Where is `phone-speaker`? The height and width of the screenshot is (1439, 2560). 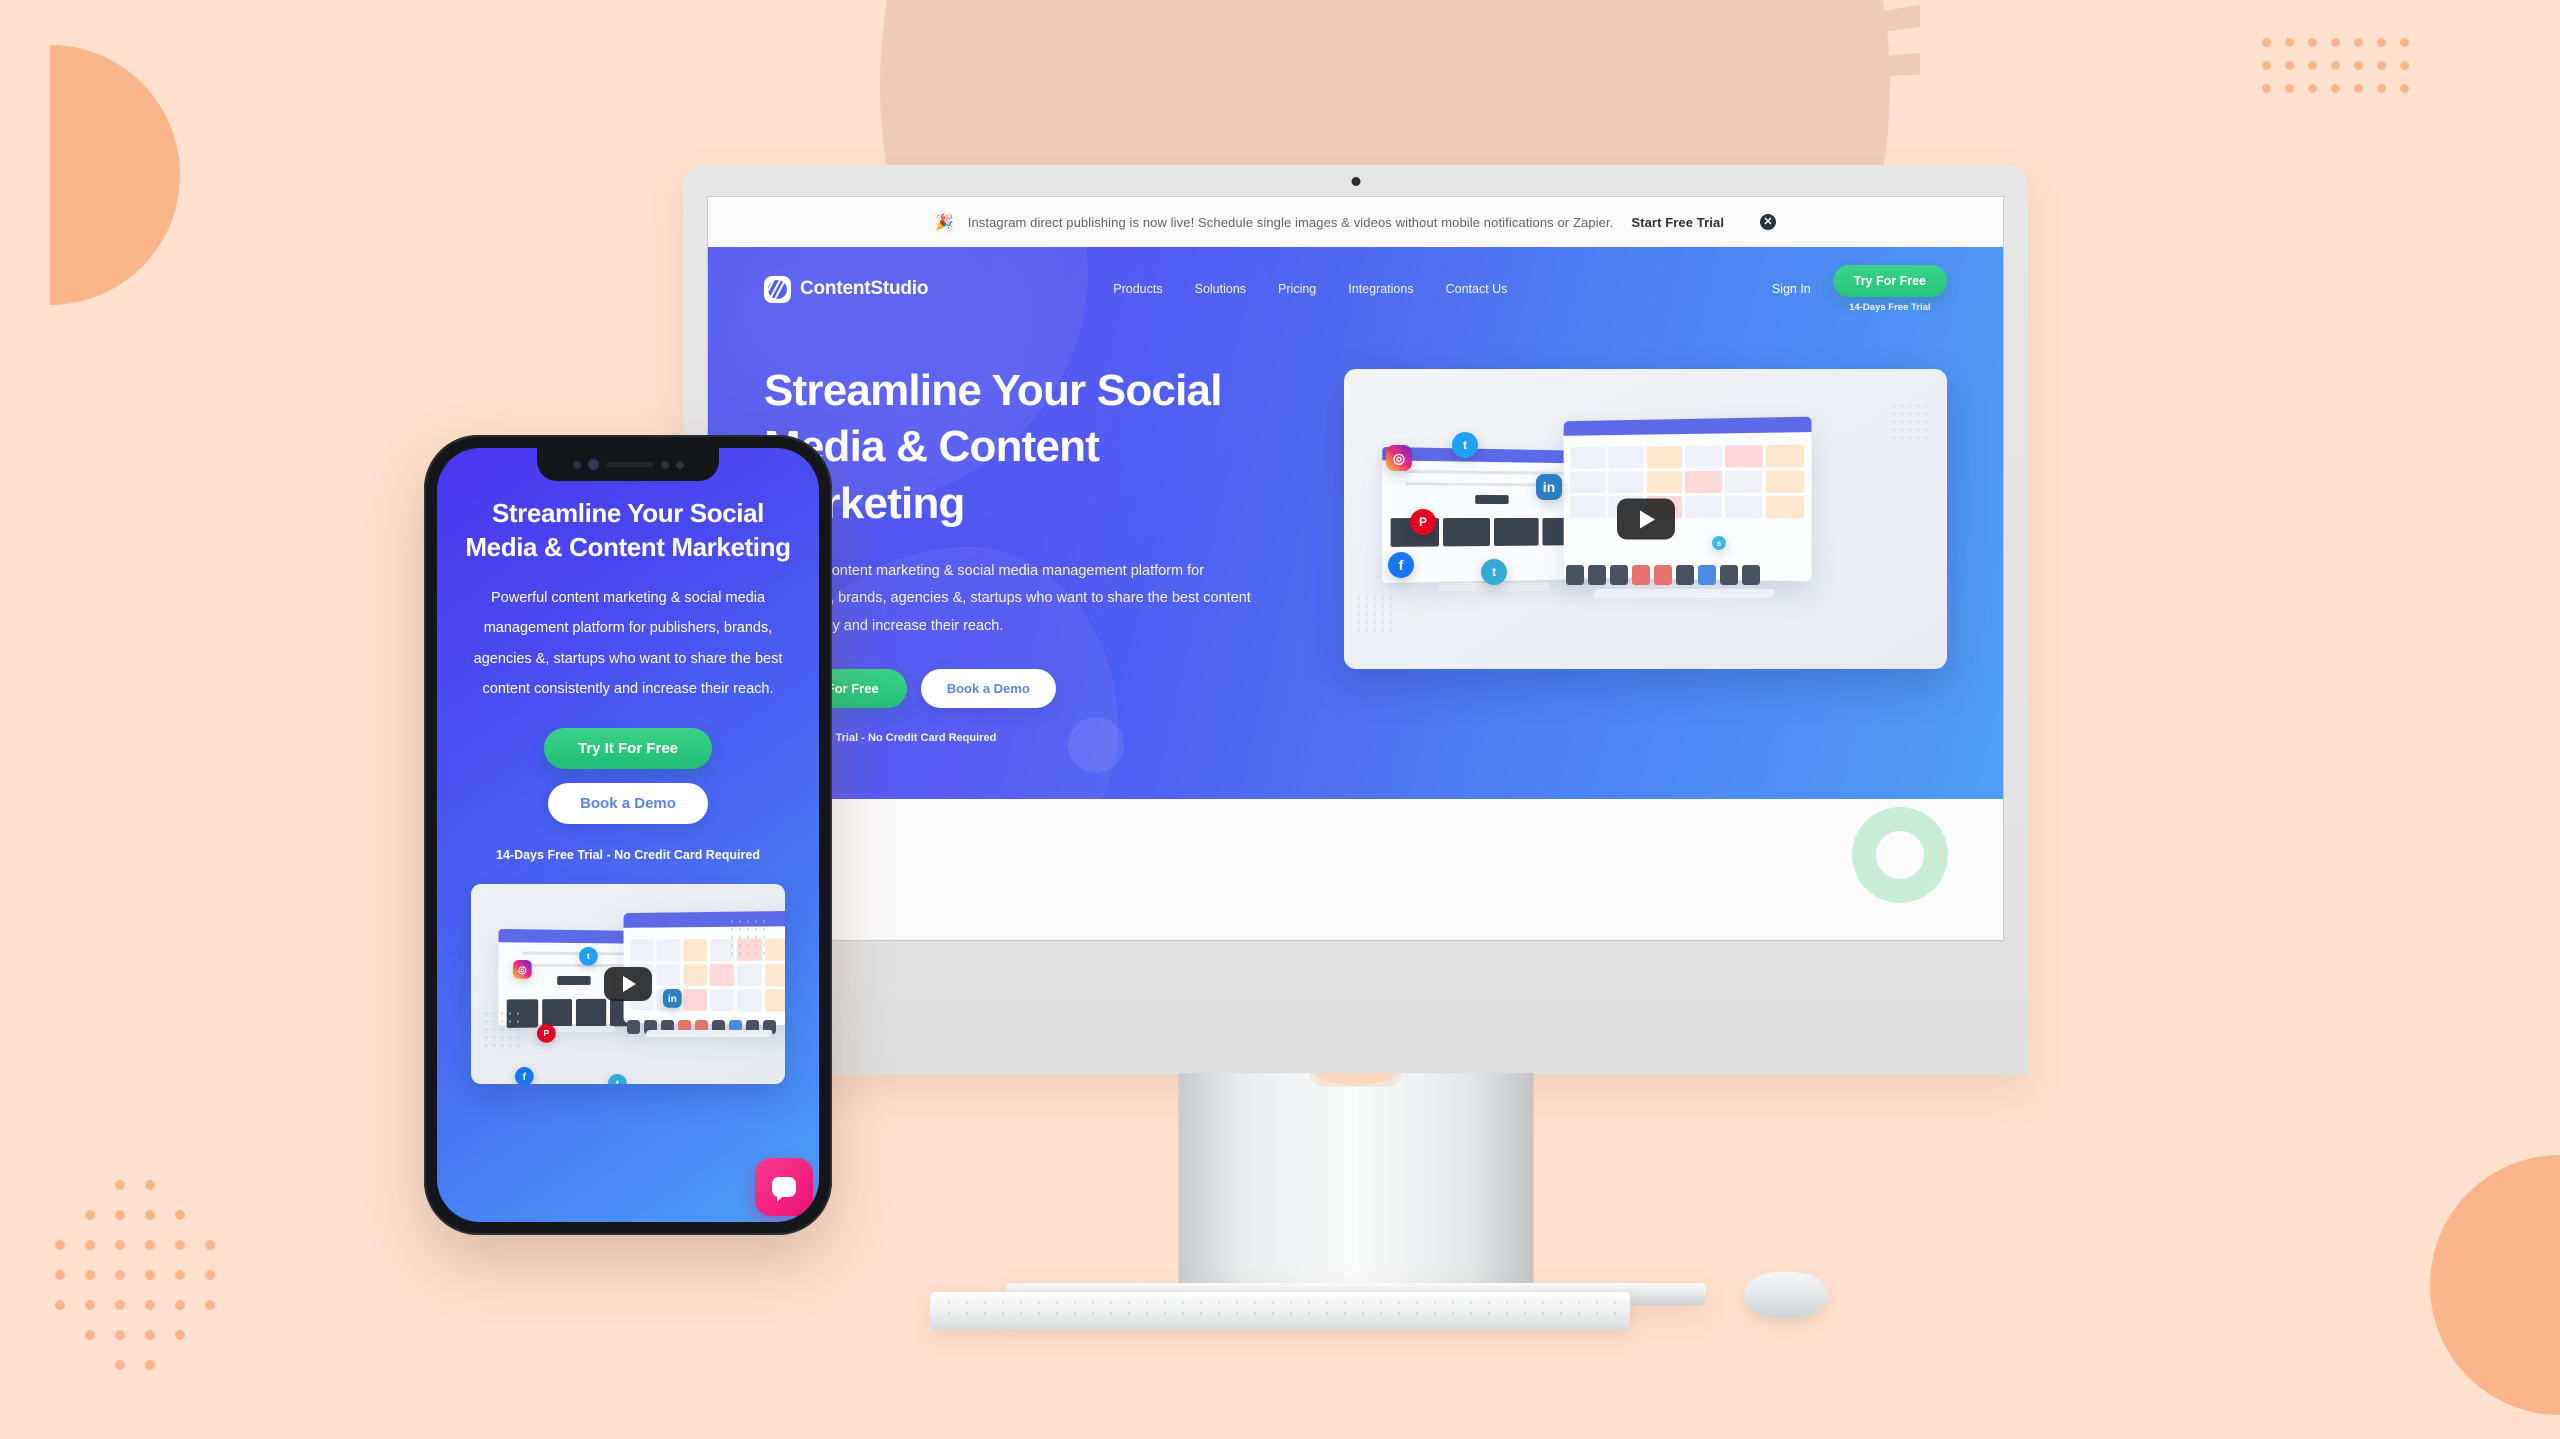
phone-speaker is located at coordinates (629, 464).